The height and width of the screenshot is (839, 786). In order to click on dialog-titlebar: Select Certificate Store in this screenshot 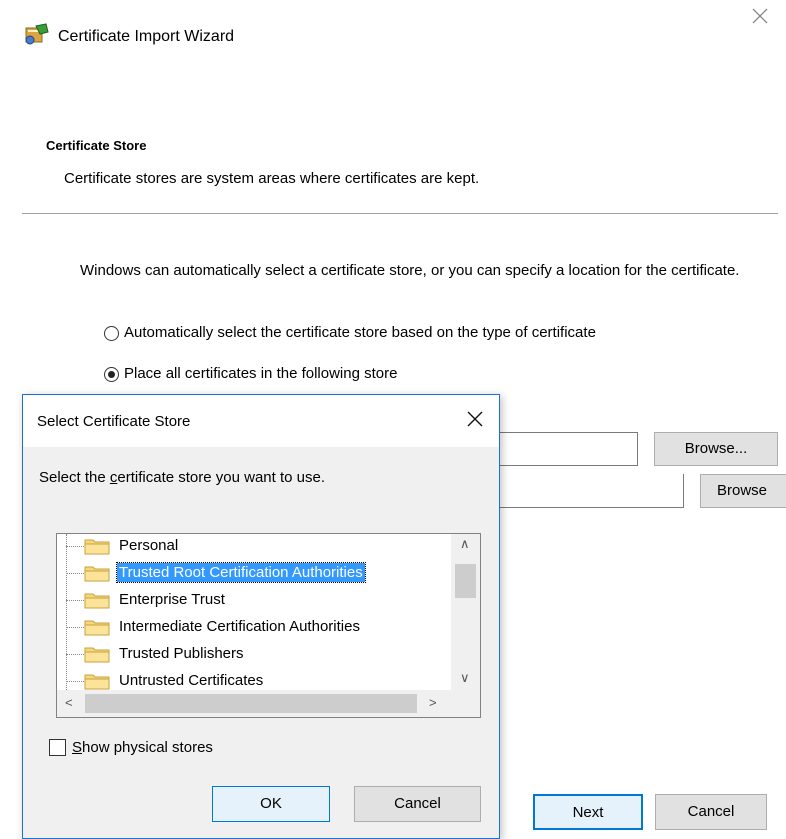, I will do `click(261, 421)`.